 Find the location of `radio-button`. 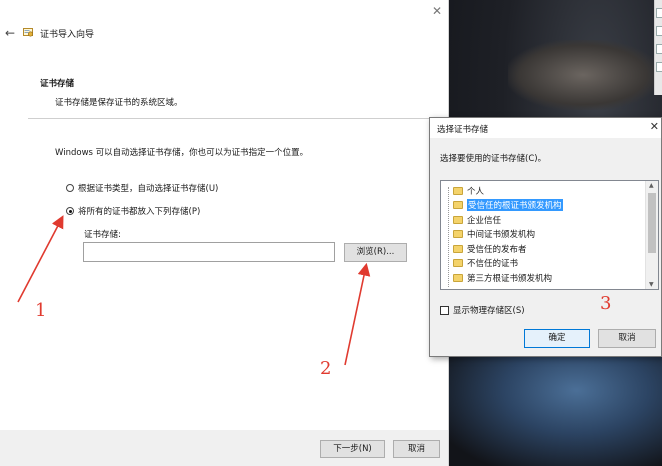

radio-button is located at coordinates (70, 188).